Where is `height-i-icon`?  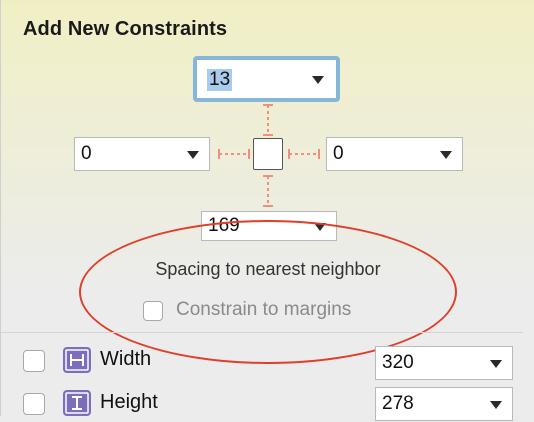
height-i-icon is located at coordinates (77, 403).